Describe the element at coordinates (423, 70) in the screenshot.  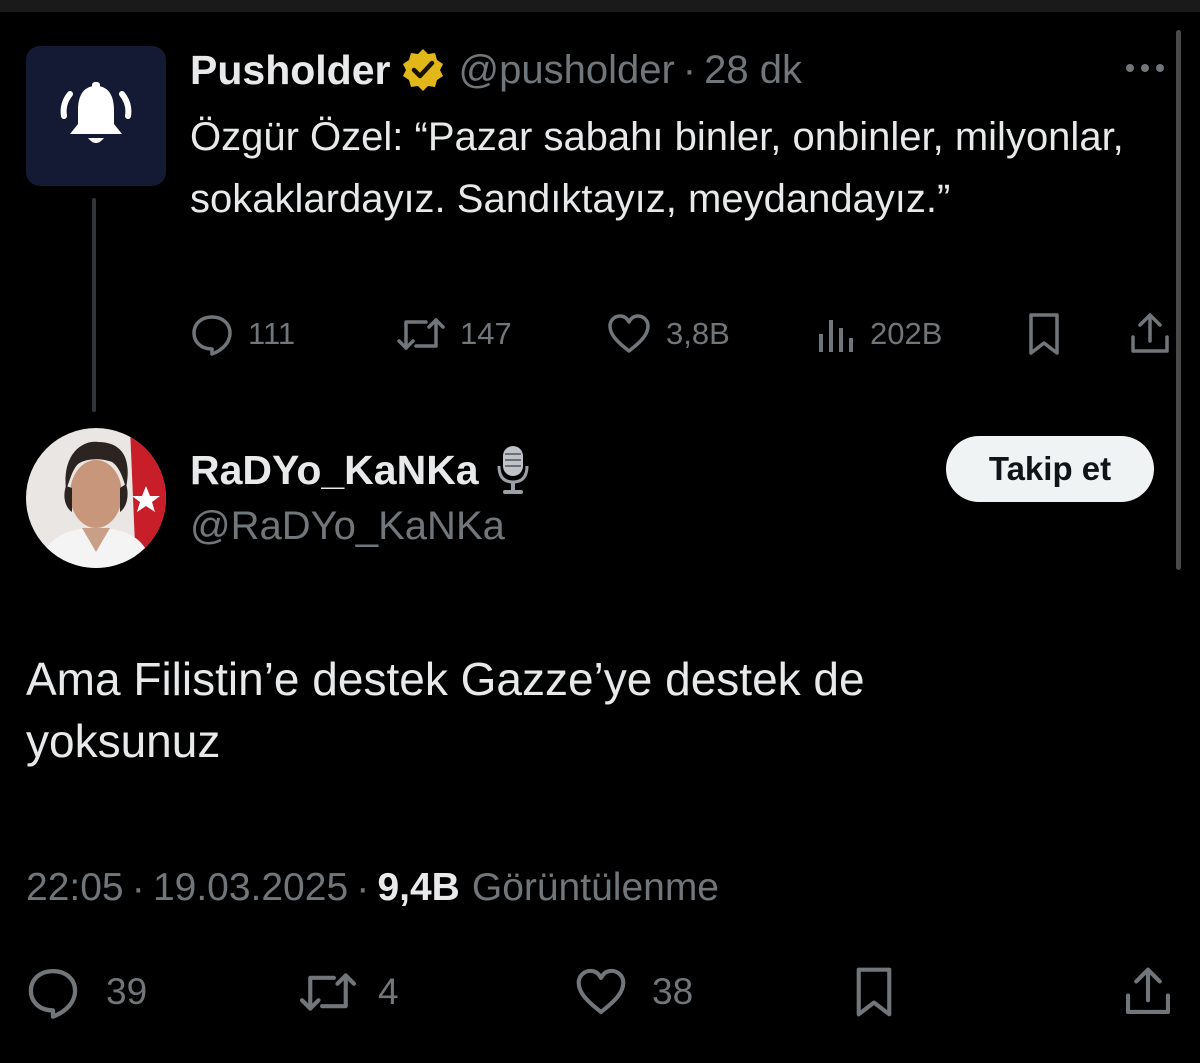
I see `verified-badge-icon` at that location.